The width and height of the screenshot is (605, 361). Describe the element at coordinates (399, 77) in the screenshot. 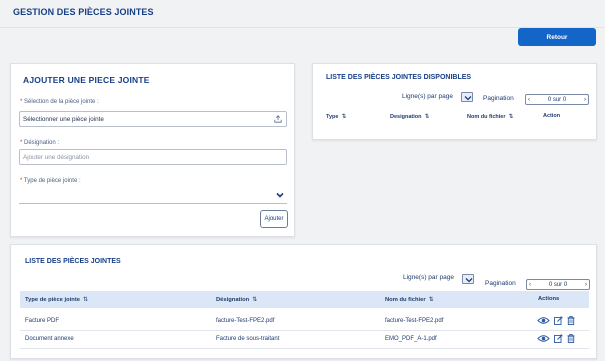

I see `available-attachments-title: Liste des pièces jointes disponibles` at that location.